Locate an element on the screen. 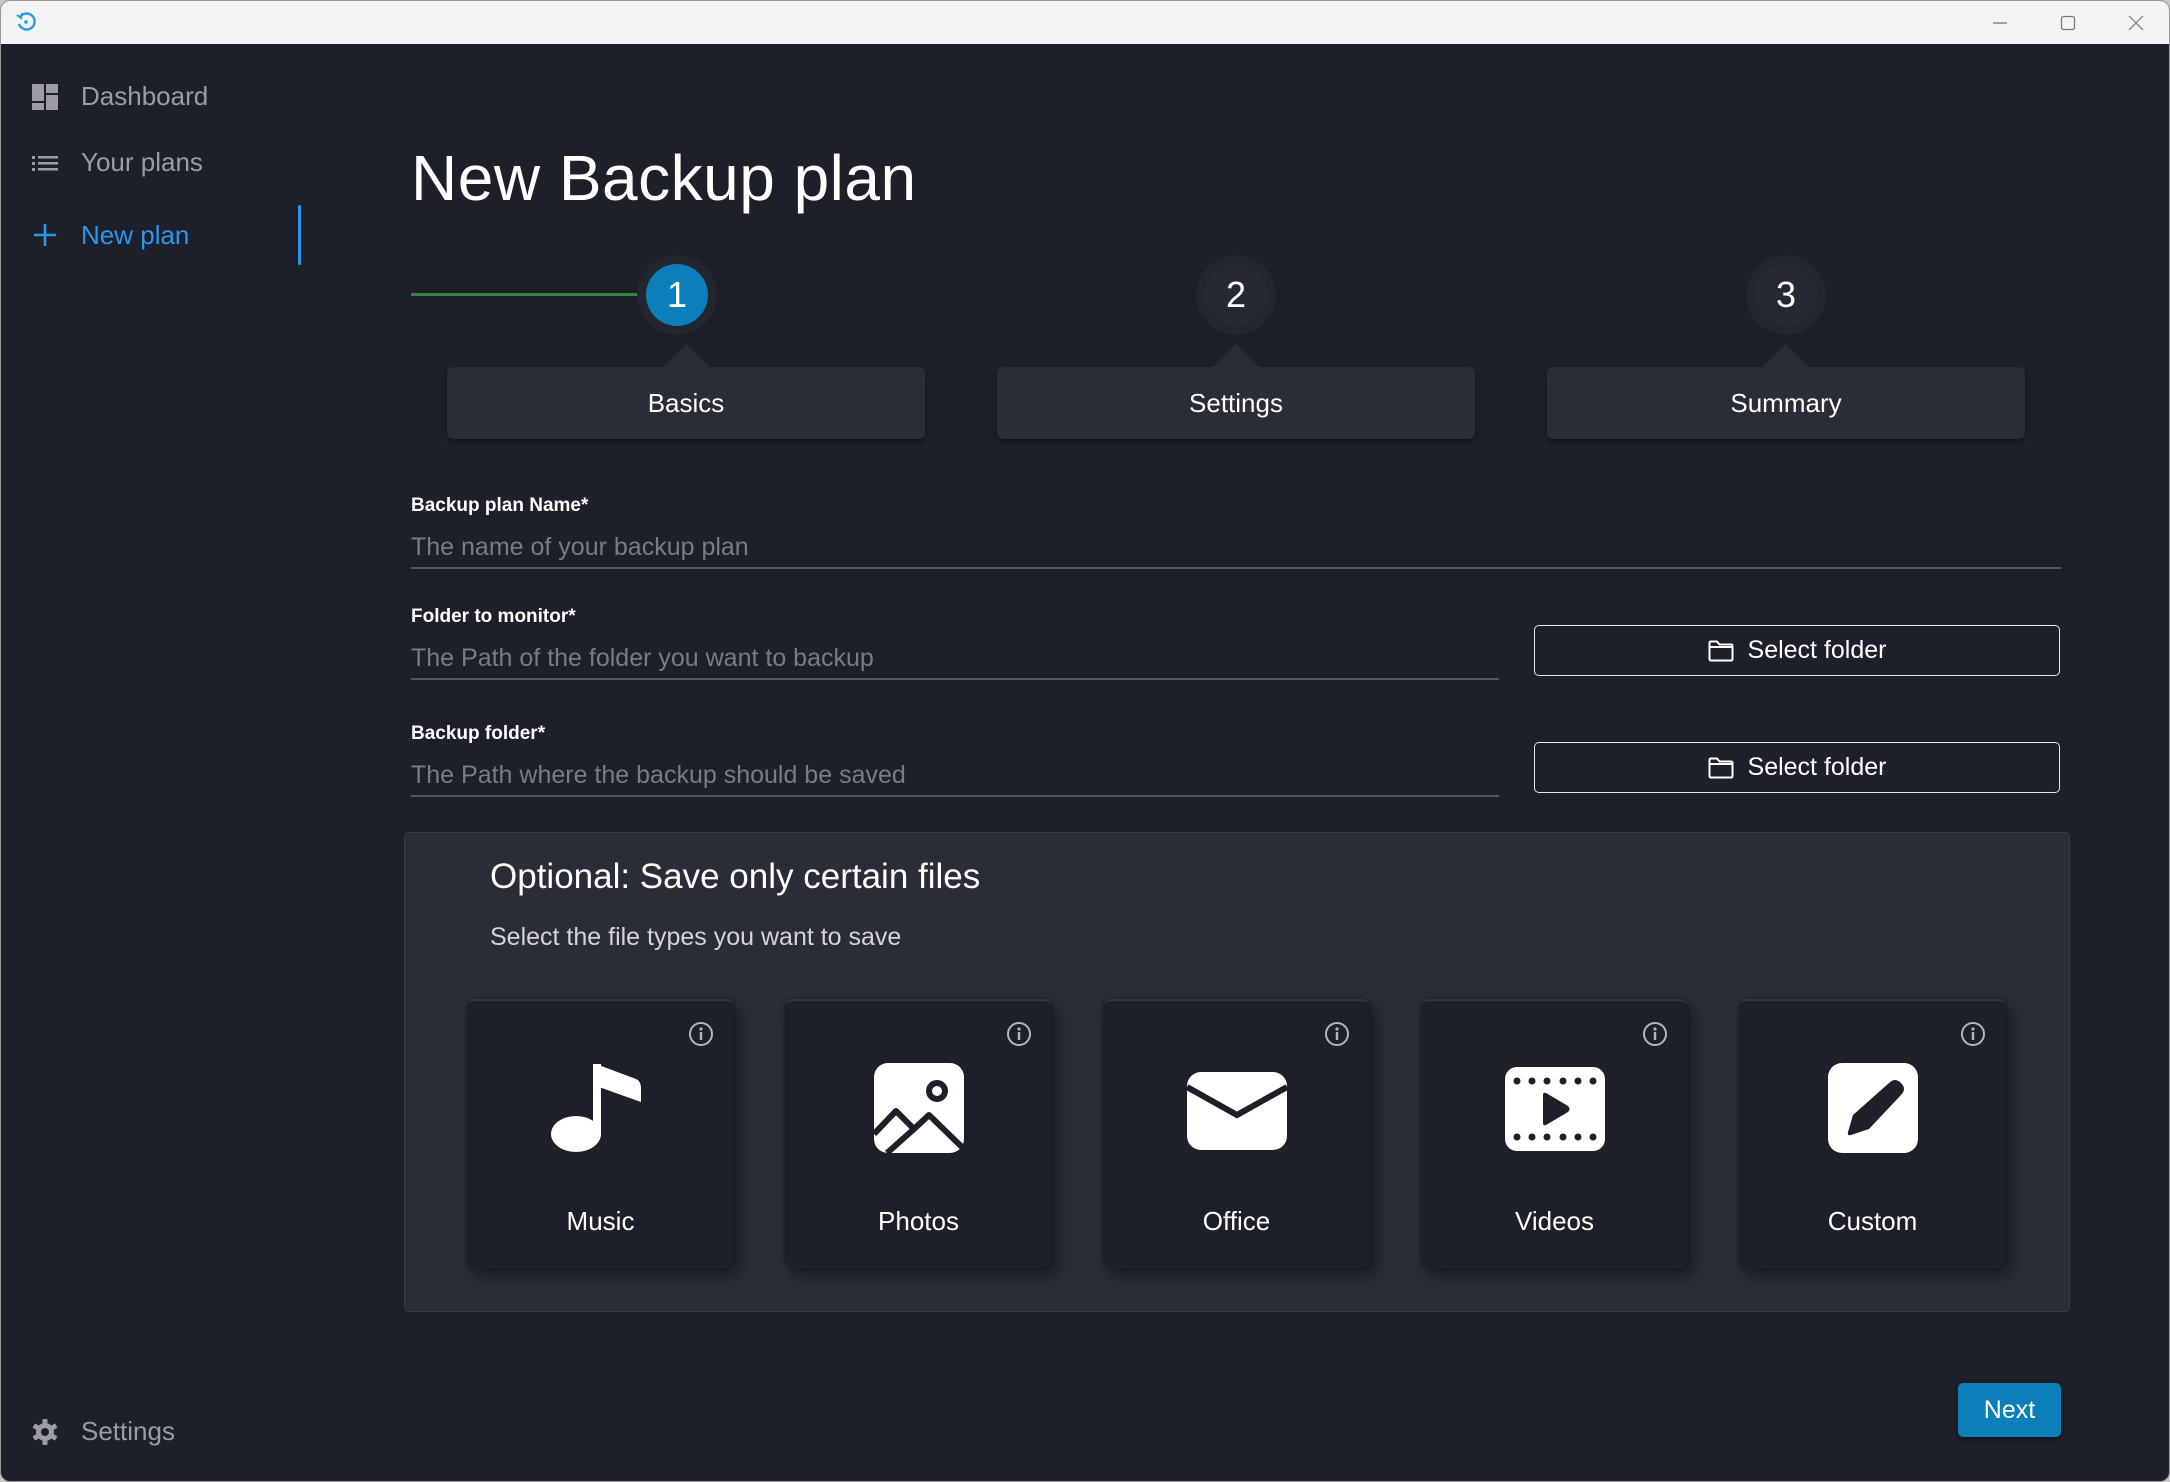  pencil-icon is located at coordinates (1872, 1108).